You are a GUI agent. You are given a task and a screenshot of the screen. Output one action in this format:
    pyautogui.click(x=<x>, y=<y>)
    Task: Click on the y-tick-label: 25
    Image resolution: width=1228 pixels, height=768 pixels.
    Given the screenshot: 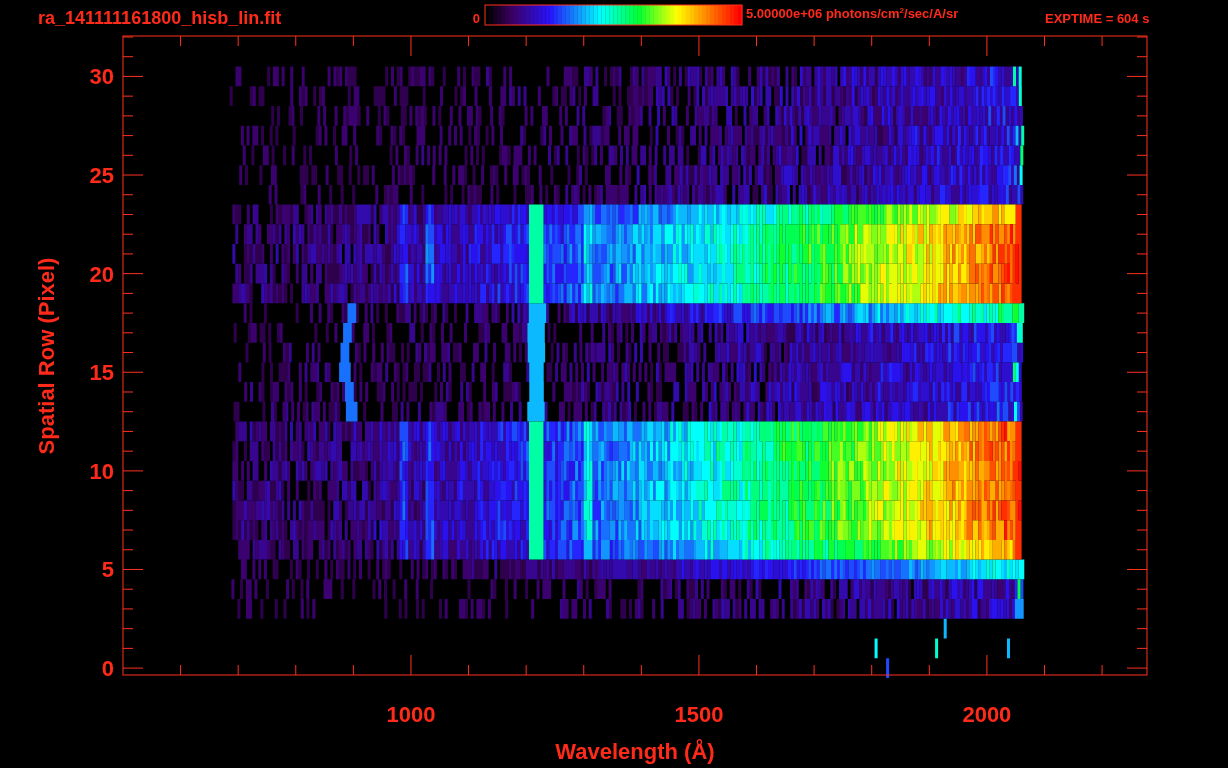 What is the action you would take?
    pyautogui.click(x=101, y=176)
    